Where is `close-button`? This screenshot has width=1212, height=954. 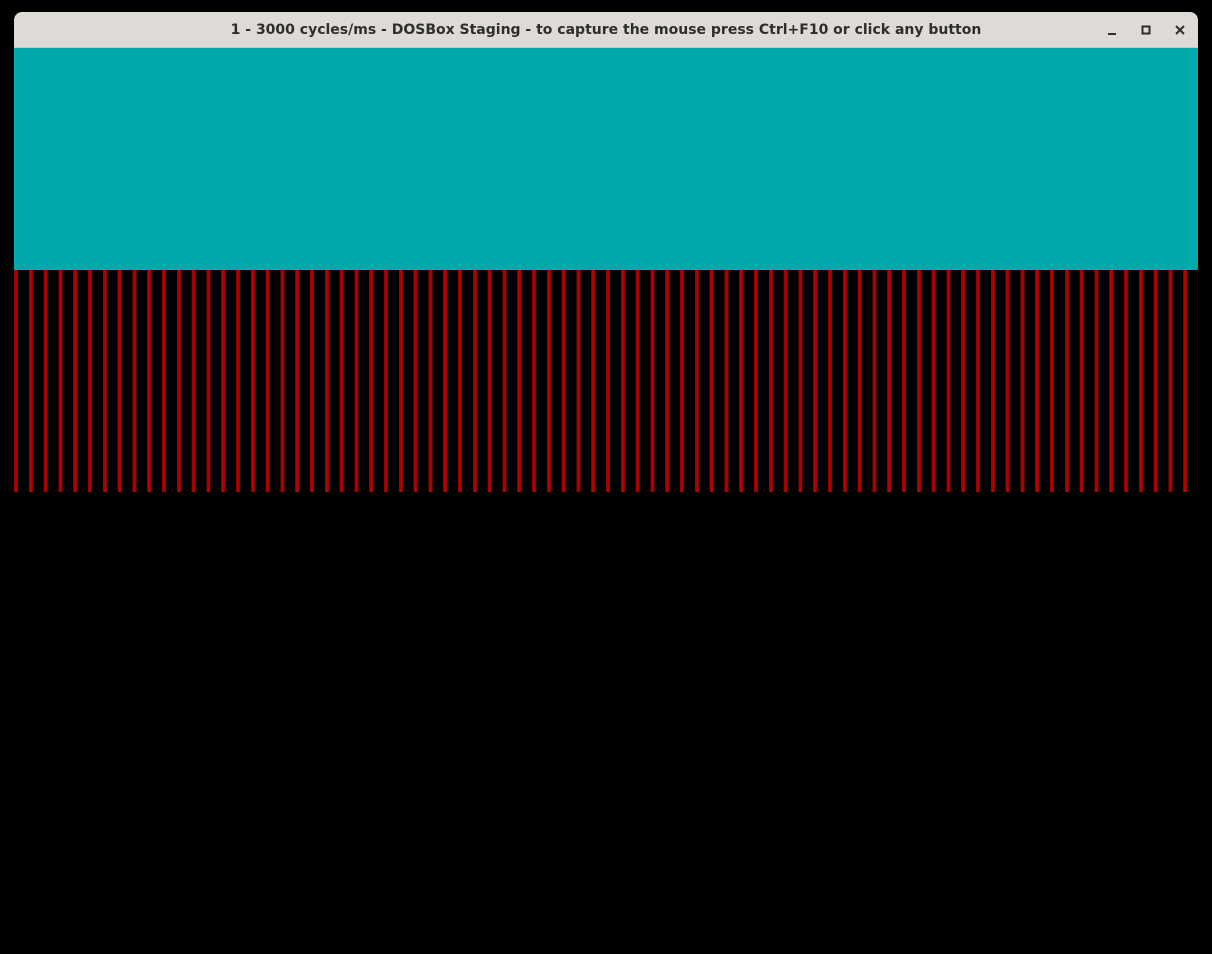
close-button is located at coordinates (1180, 30).